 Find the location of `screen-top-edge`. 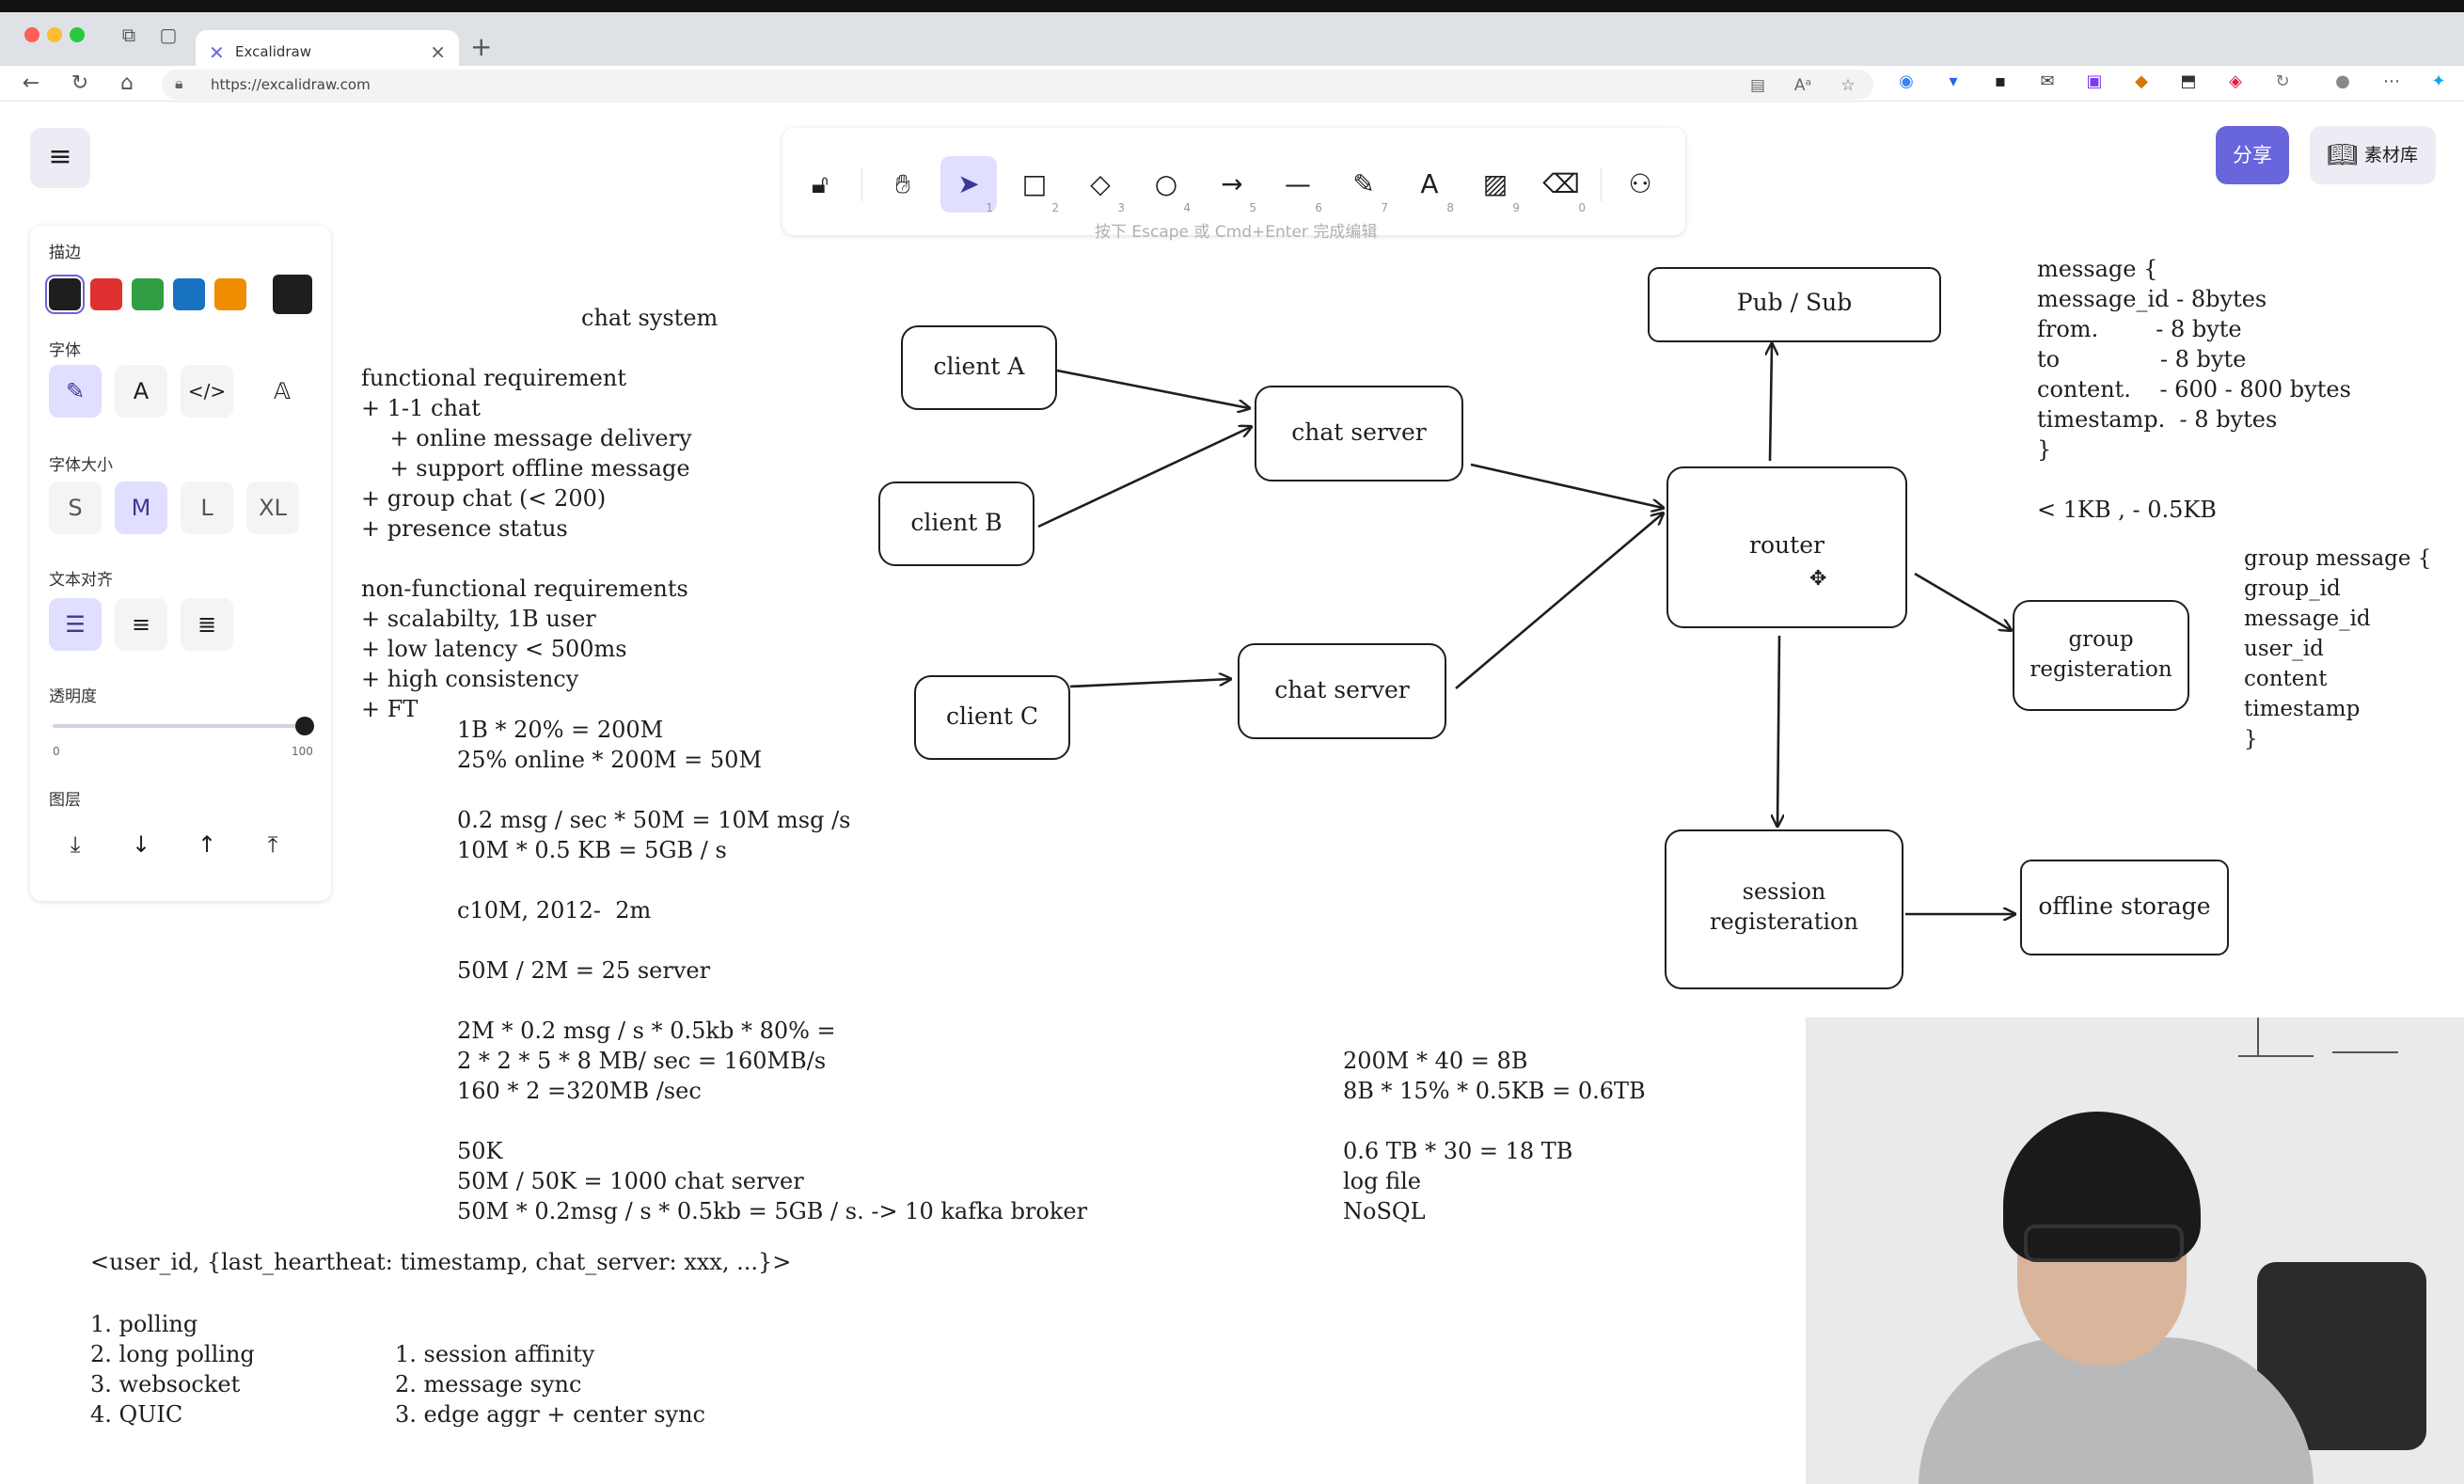

screen-top-edge is located at coordinates (1232, 6).